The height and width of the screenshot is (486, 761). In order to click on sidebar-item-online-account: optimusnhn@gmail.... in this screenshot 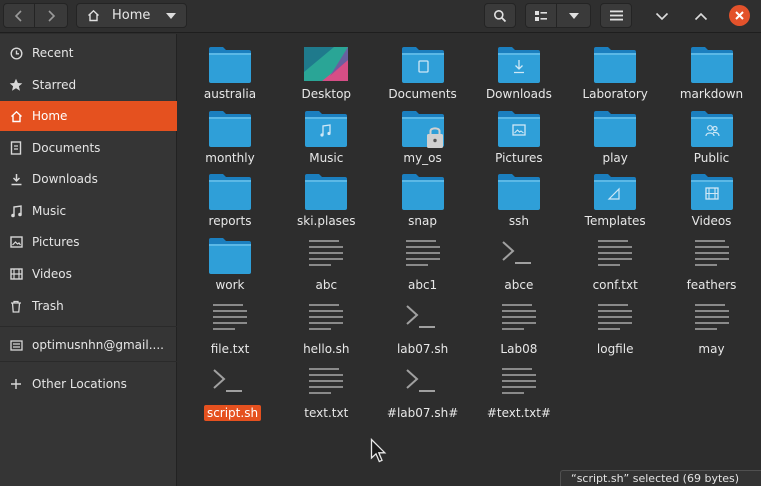, I will do `click(88, 345)`.